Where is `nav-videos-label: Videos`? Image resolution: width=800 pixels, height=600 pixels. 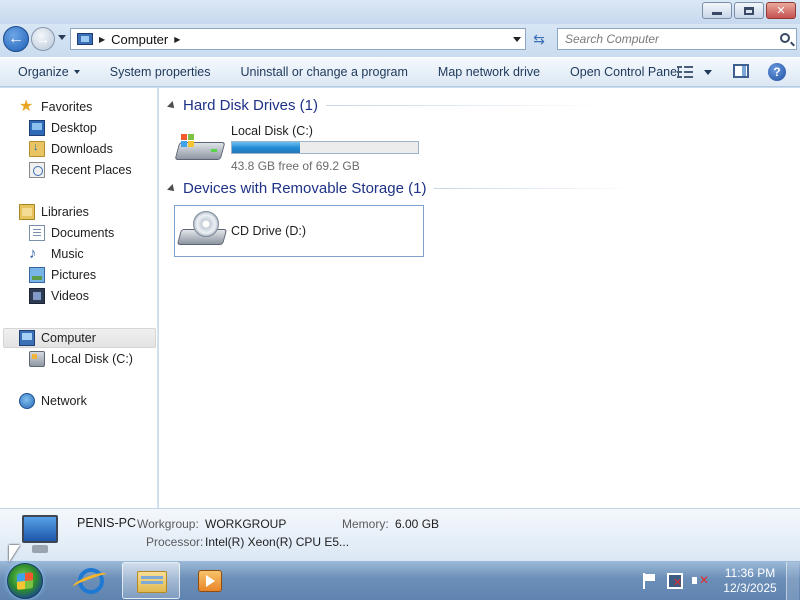
nav-videos-label: Videos is located at coordinates (70, 296).